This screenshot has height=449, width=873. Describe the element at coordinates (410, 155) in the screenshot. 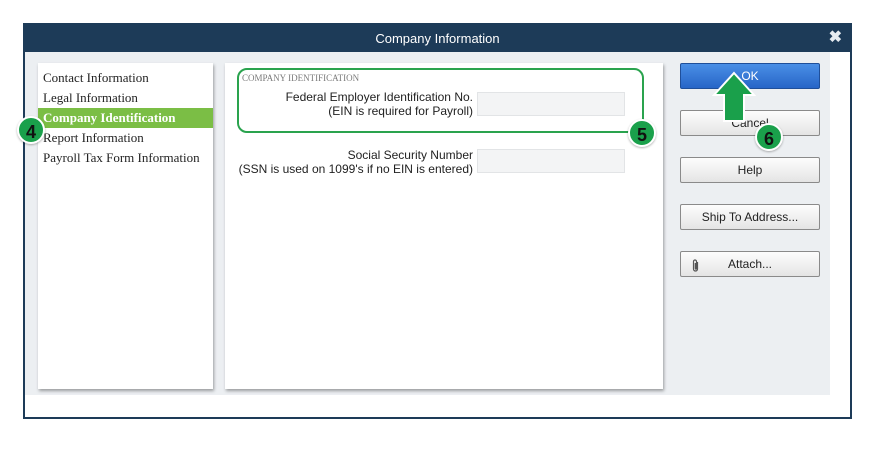

I see `ssn-label-line1: Social Security Number` at that location.